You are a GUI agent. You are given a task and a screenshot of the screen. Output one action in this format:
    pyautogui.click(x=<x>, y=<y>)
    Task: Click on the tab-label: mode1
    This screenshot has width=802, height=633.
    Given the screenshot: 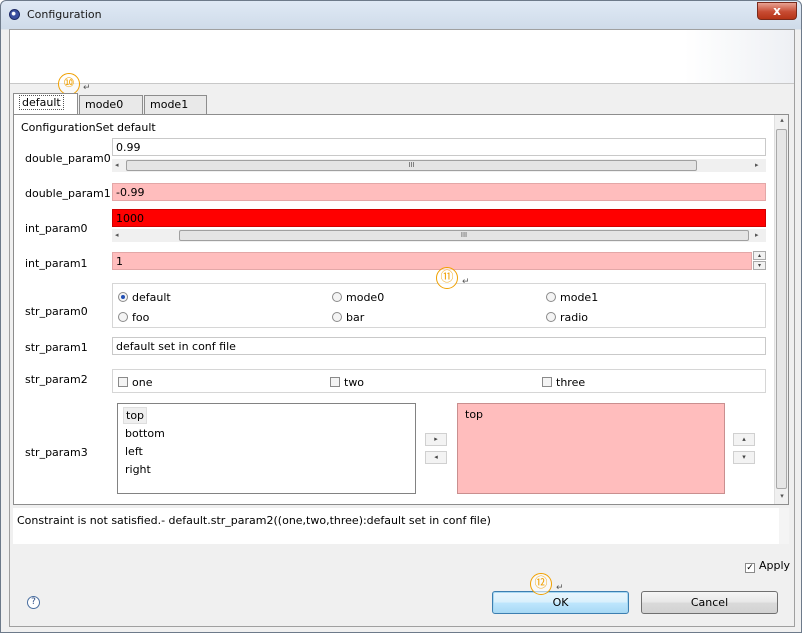 What is the action you would take?
    pyautogui.click(x=169, y=104)
    